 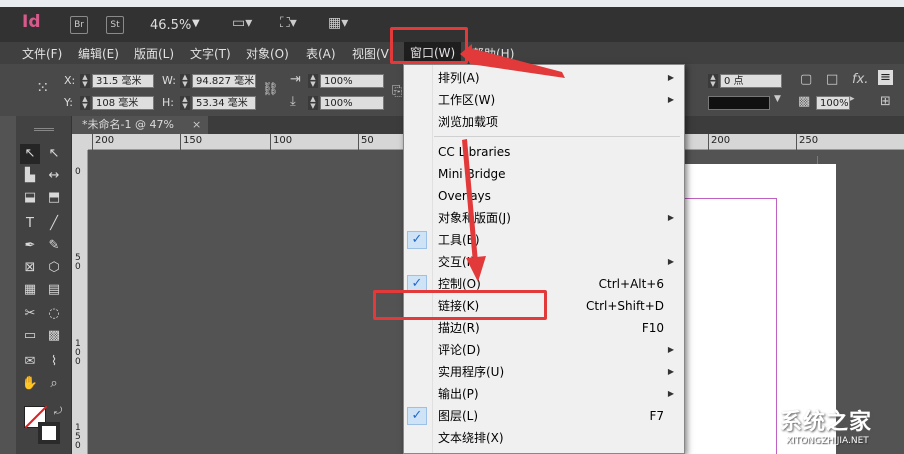 What do you see at coordinates (224, 81) in the screenshot?
I see `w-field: 94.827 毫米` at bounding box center [224, 81].